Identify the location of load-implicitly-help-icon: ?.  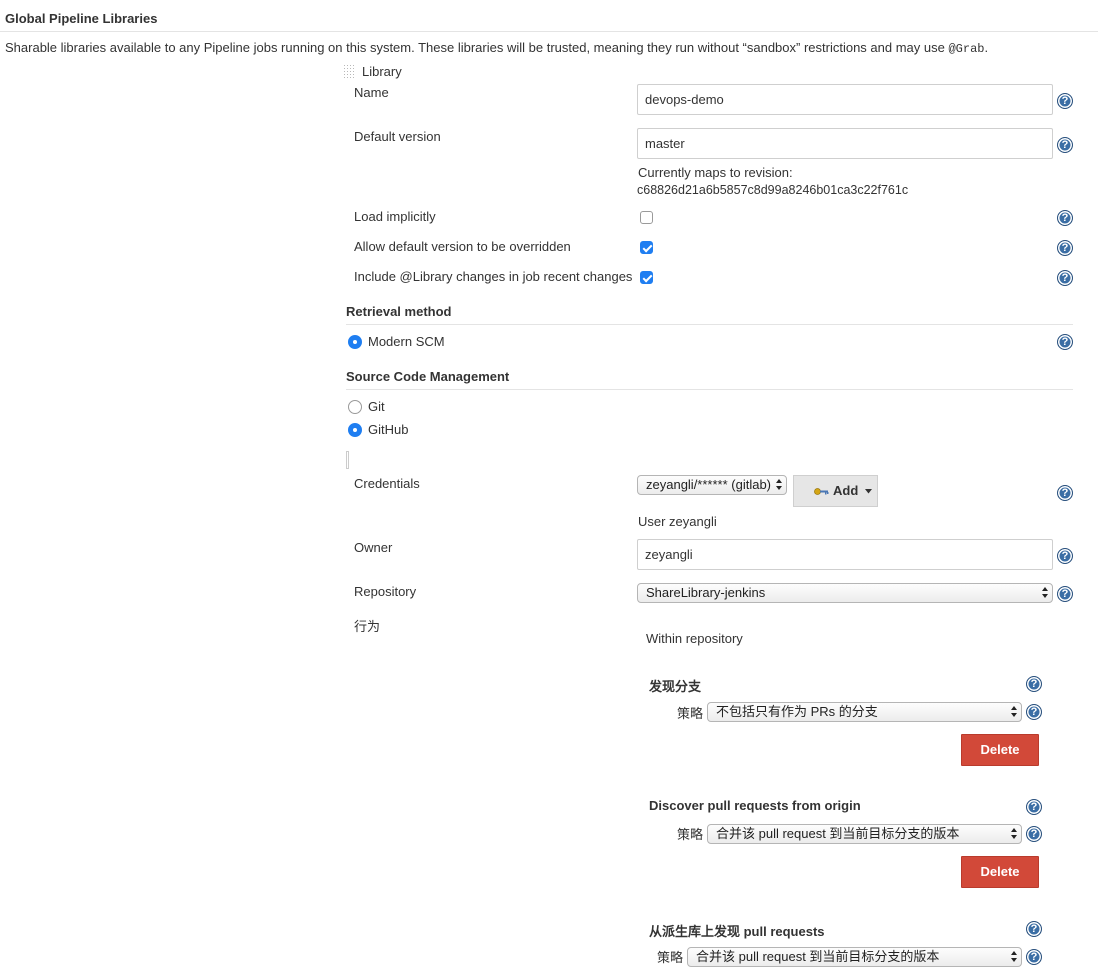
(1065, 218).